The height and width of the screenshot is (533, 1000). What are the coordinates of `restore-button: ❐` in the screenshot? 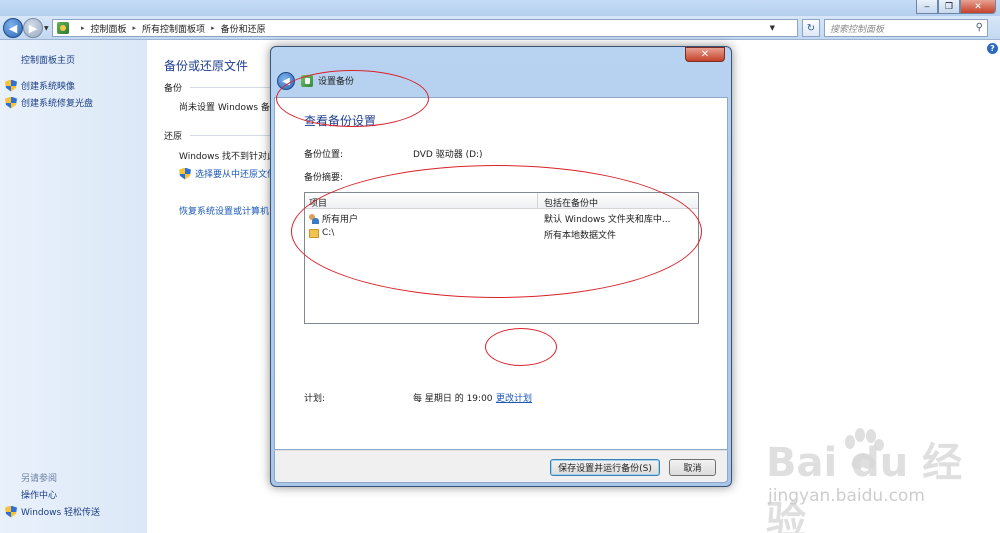 It's located at (949, 7).